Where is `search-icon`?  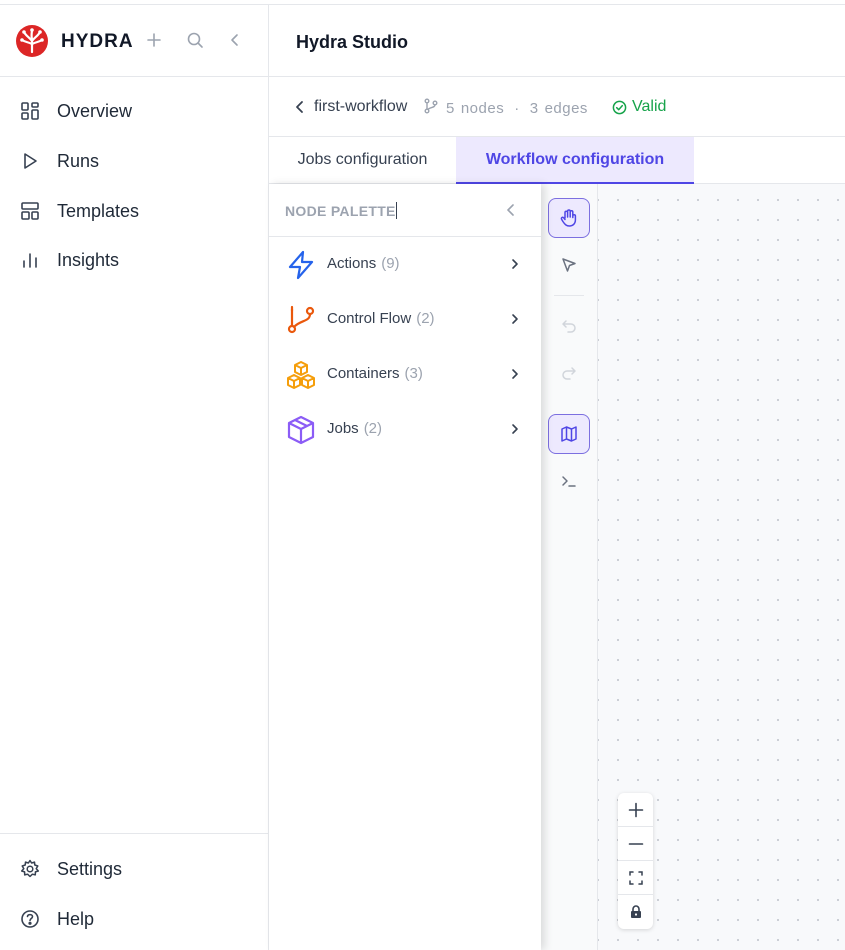 search-icon is located at coordinates (195, 40).